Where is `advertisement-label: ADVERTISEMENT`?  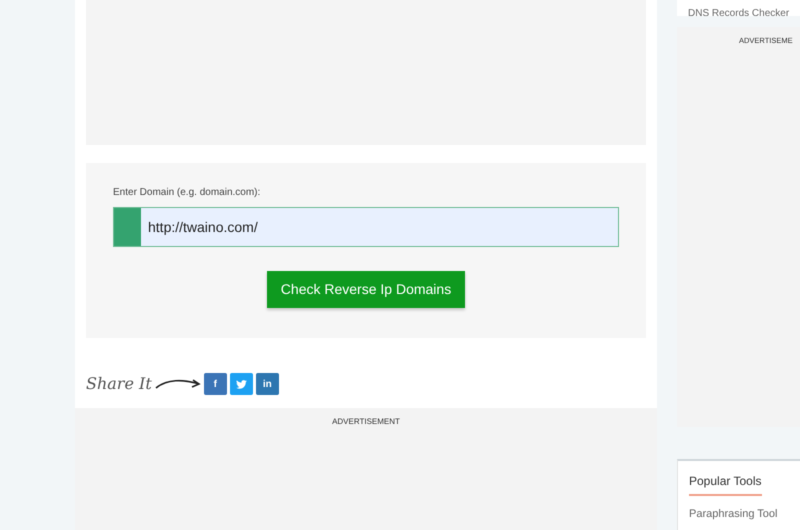
advertisement-label: ADVERTISEMENT is located at coordinates (366, 422).